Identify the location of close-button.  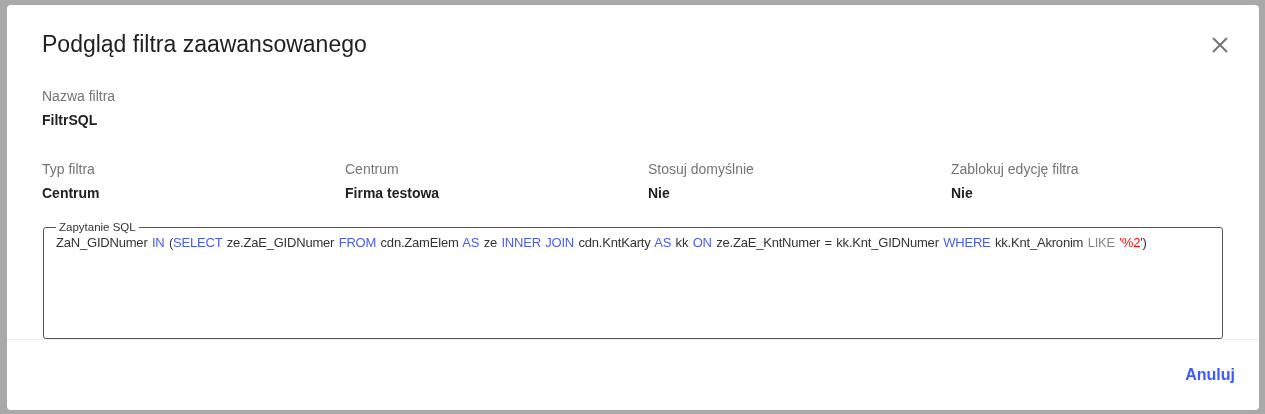
(1220, 44).